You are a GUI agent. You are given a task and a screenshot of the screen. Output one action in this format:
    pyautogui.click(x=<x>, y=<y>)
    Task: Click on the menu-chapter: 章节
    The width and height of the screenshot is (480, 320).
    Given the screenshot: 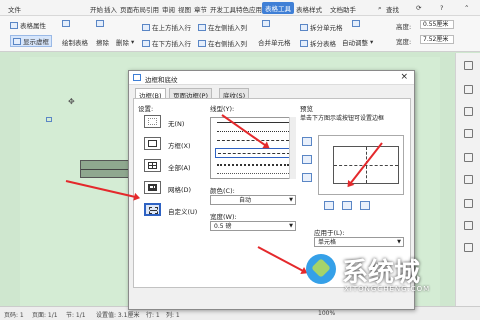 What is the action you would take?
    pyautogui.click(x=200, y=9)
    